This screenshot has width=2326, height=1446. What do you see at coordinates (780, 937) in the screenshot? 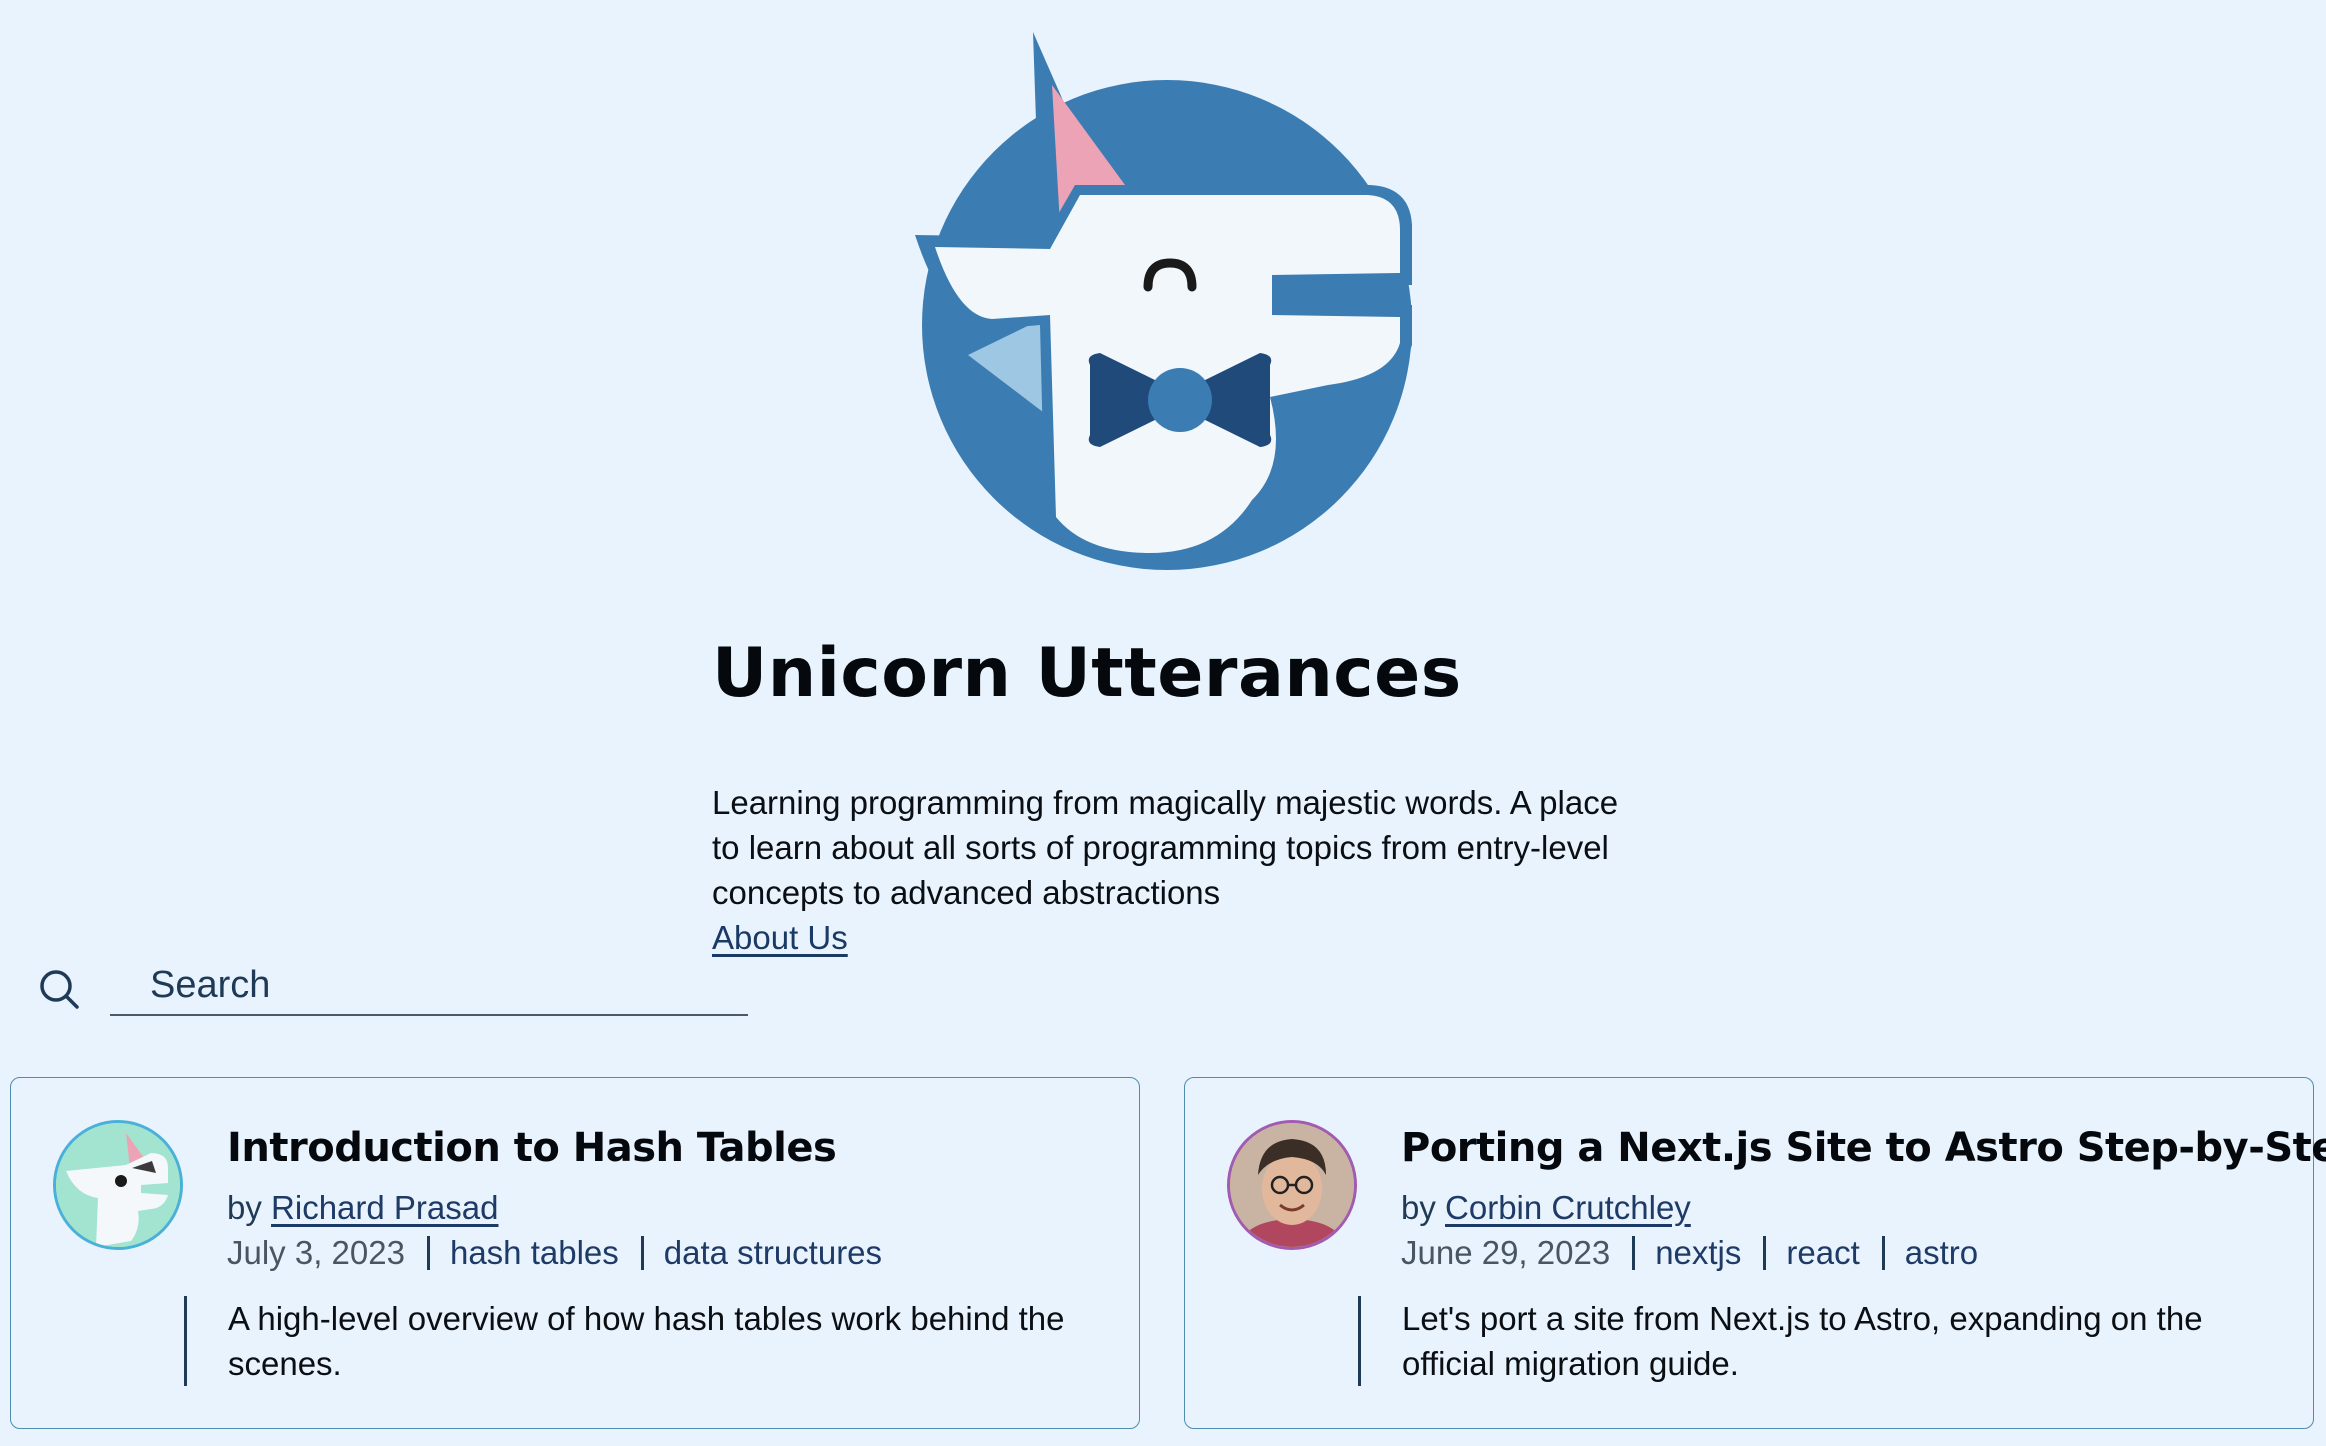
I see `about-us-link: About Us` at bounding box center [780, 937].